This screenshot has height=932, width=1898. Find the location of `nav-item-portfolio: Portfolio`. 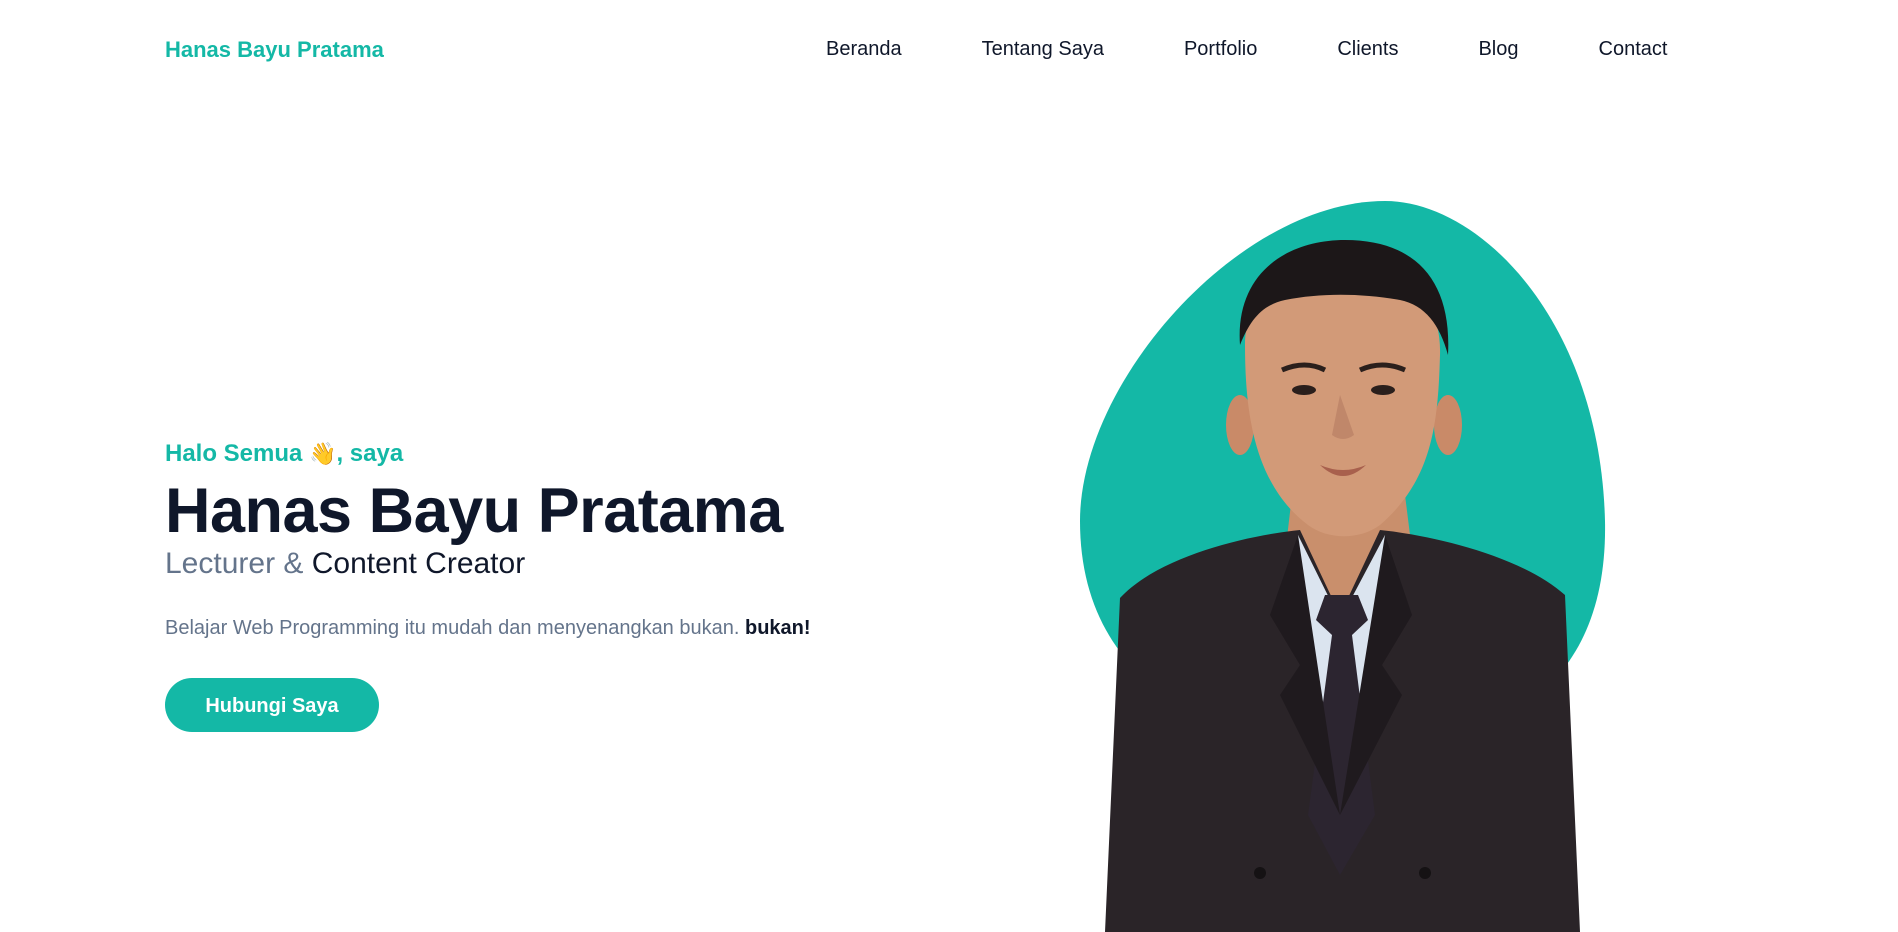

nav-item-portfolio: Portfolio is located at coordinates (1220, 49).